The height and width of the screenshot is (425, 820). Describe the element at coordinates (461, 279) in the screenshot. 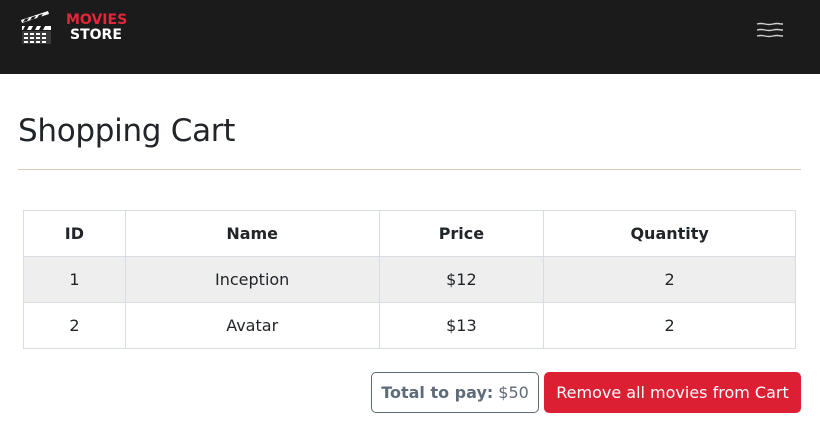

I see `cell-price: $12` at that location.